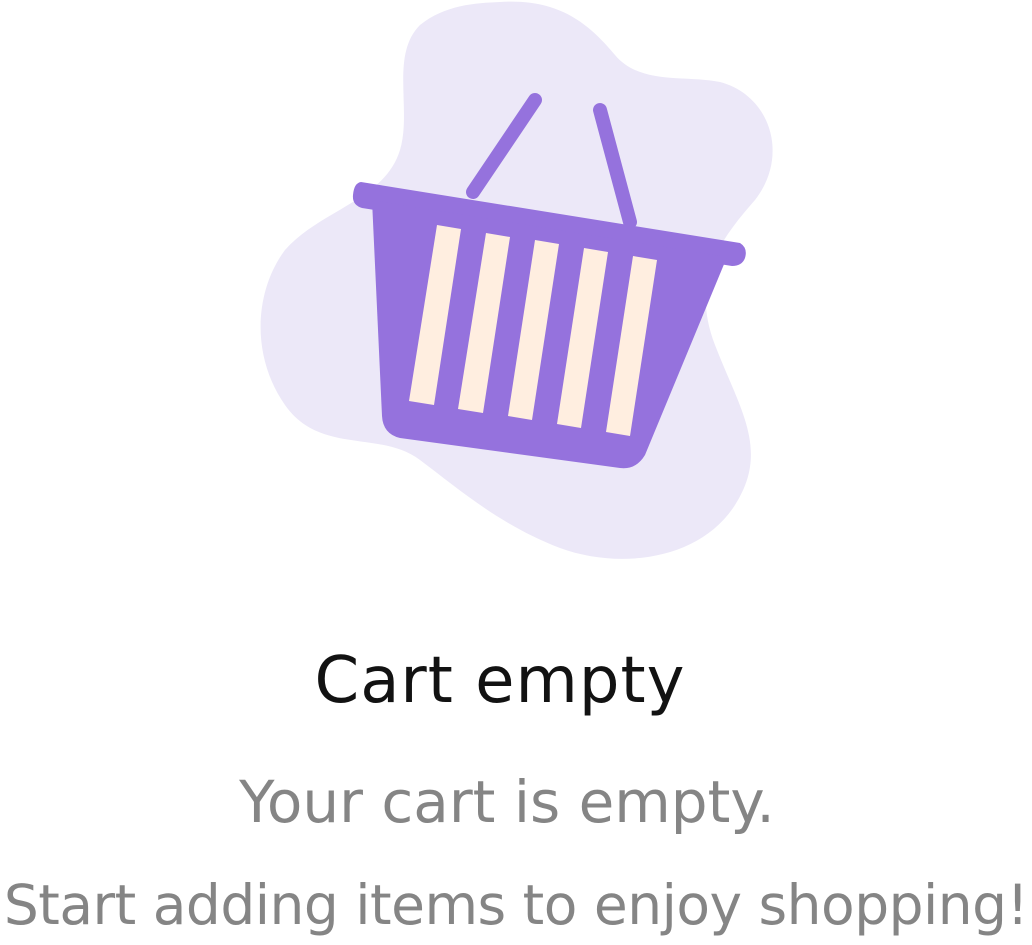 The height and width of the screenshot is (945, 1032). I want to click on empty-cart-message-line1: Your cart is empty., so click(507, 802).